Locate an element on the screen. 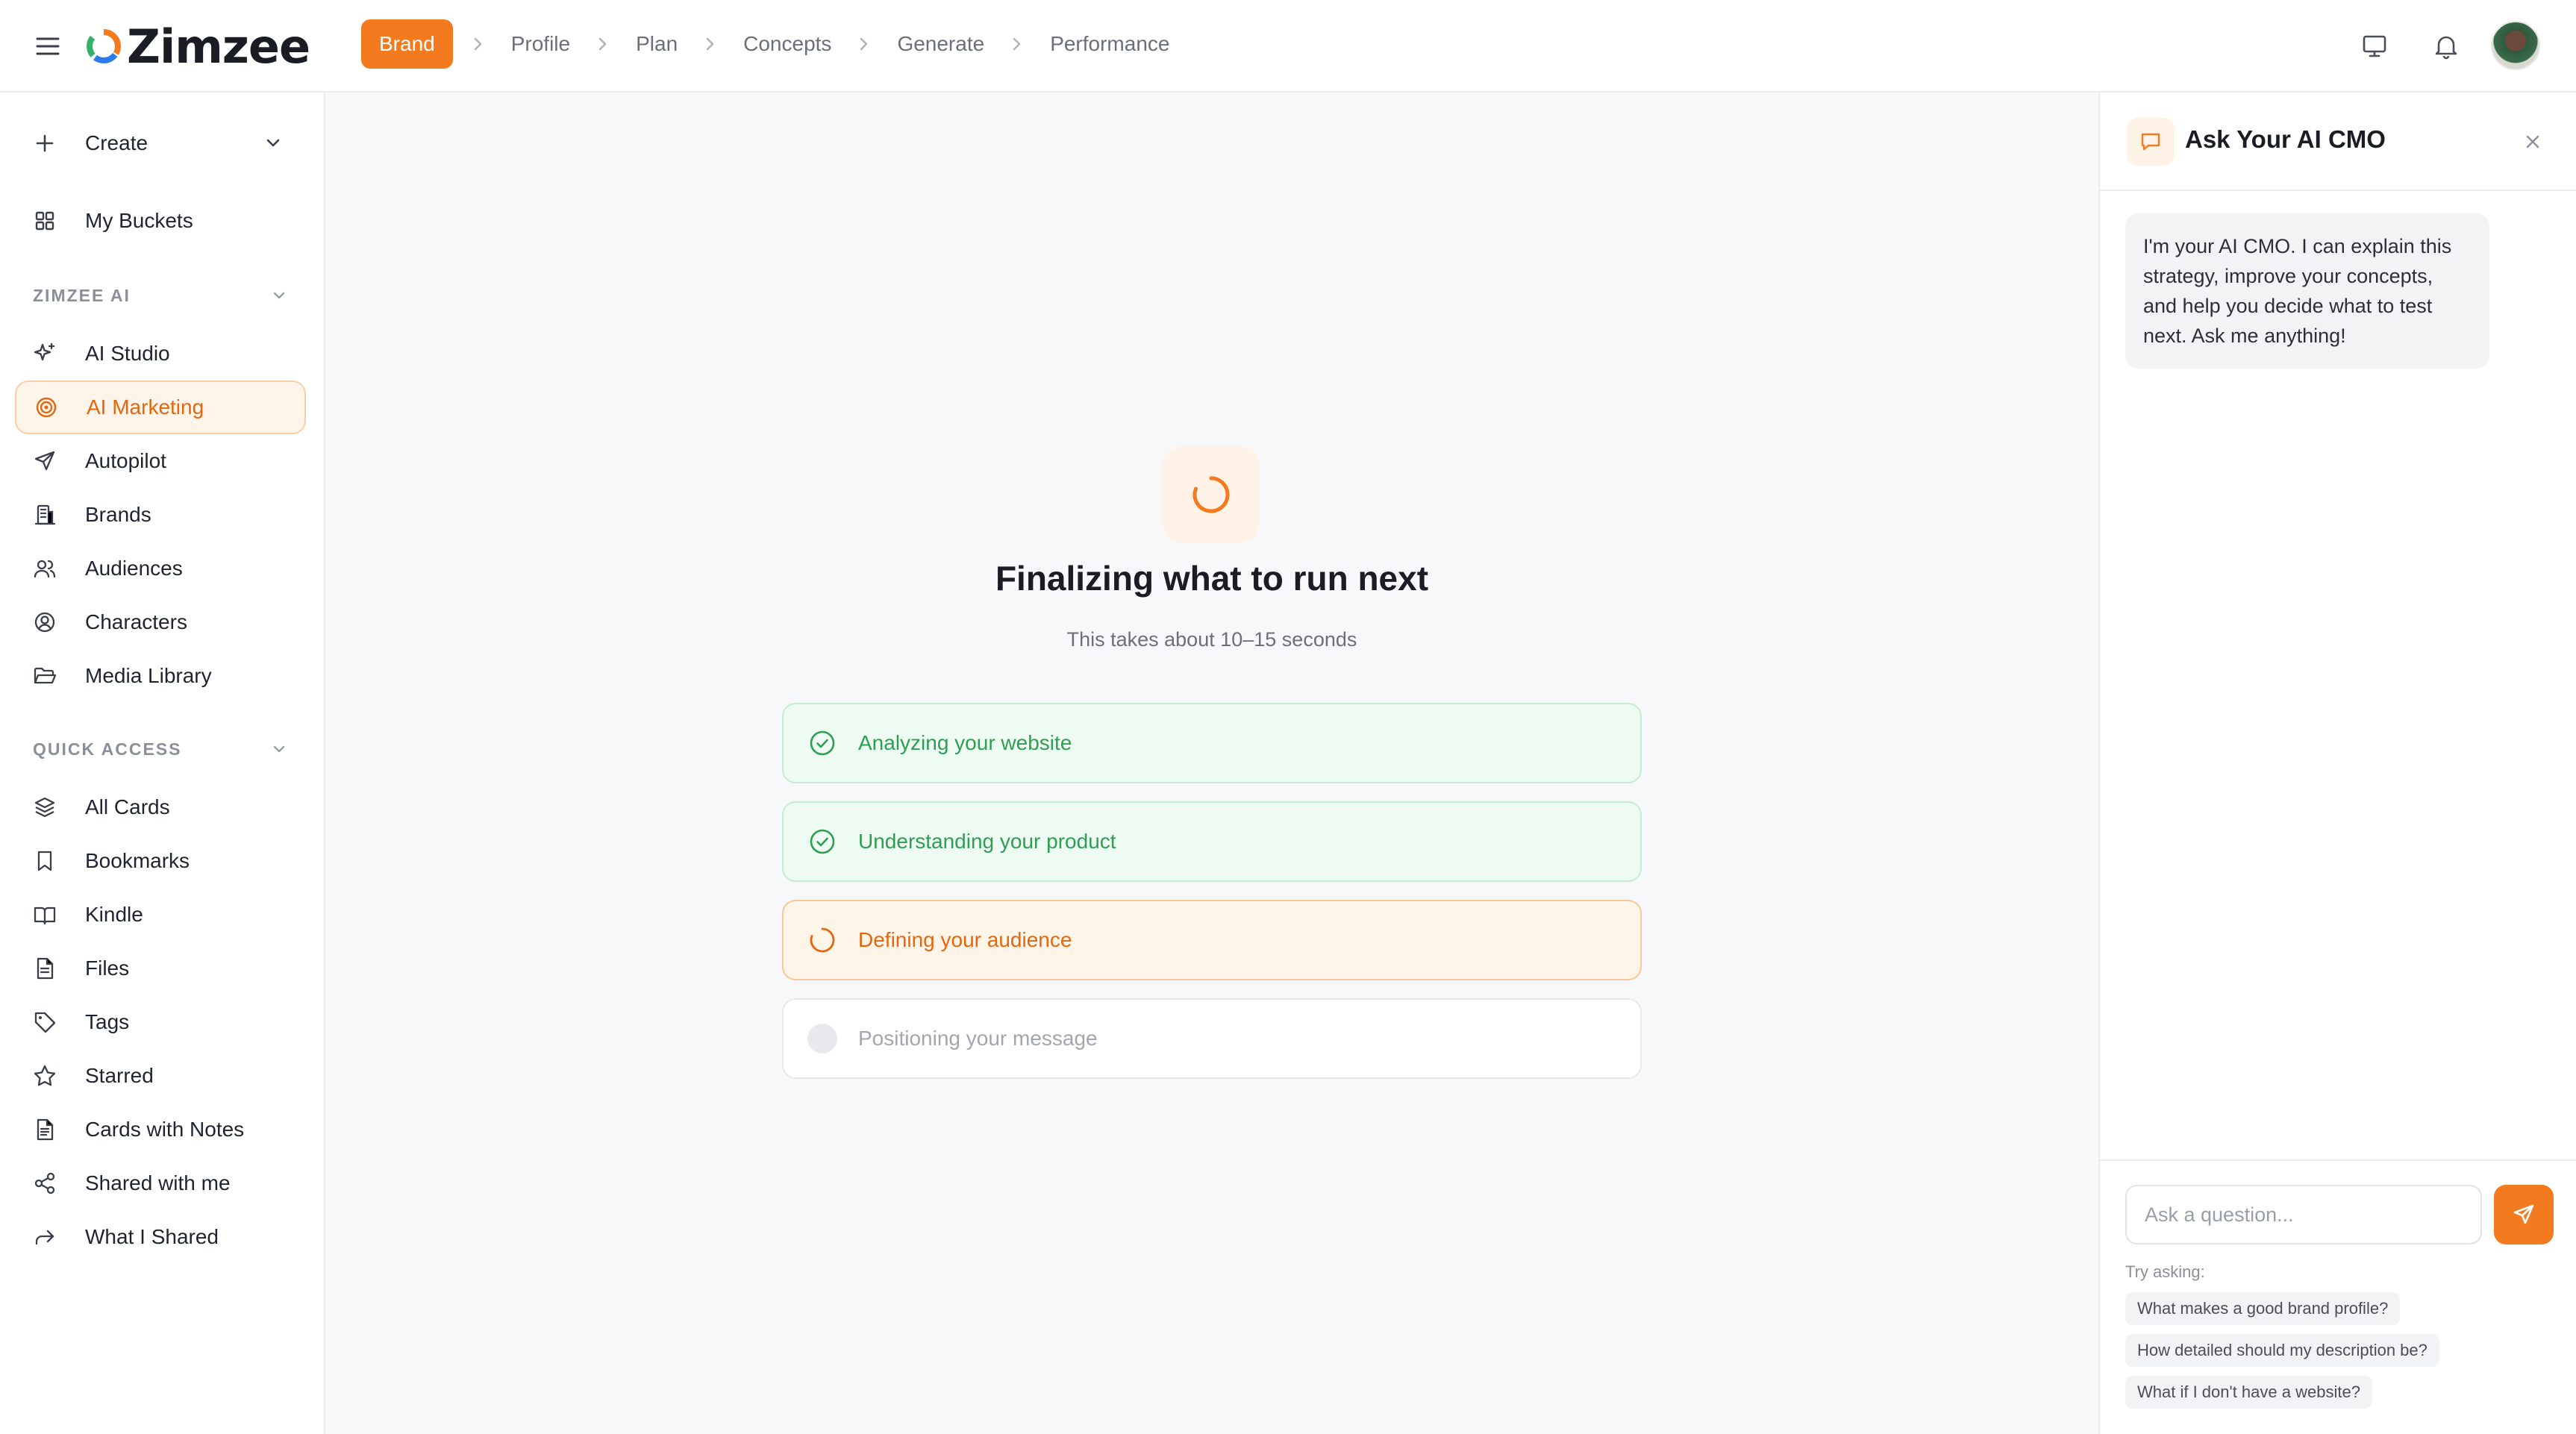  sparkles-icon is located at coordinates (44, 351).